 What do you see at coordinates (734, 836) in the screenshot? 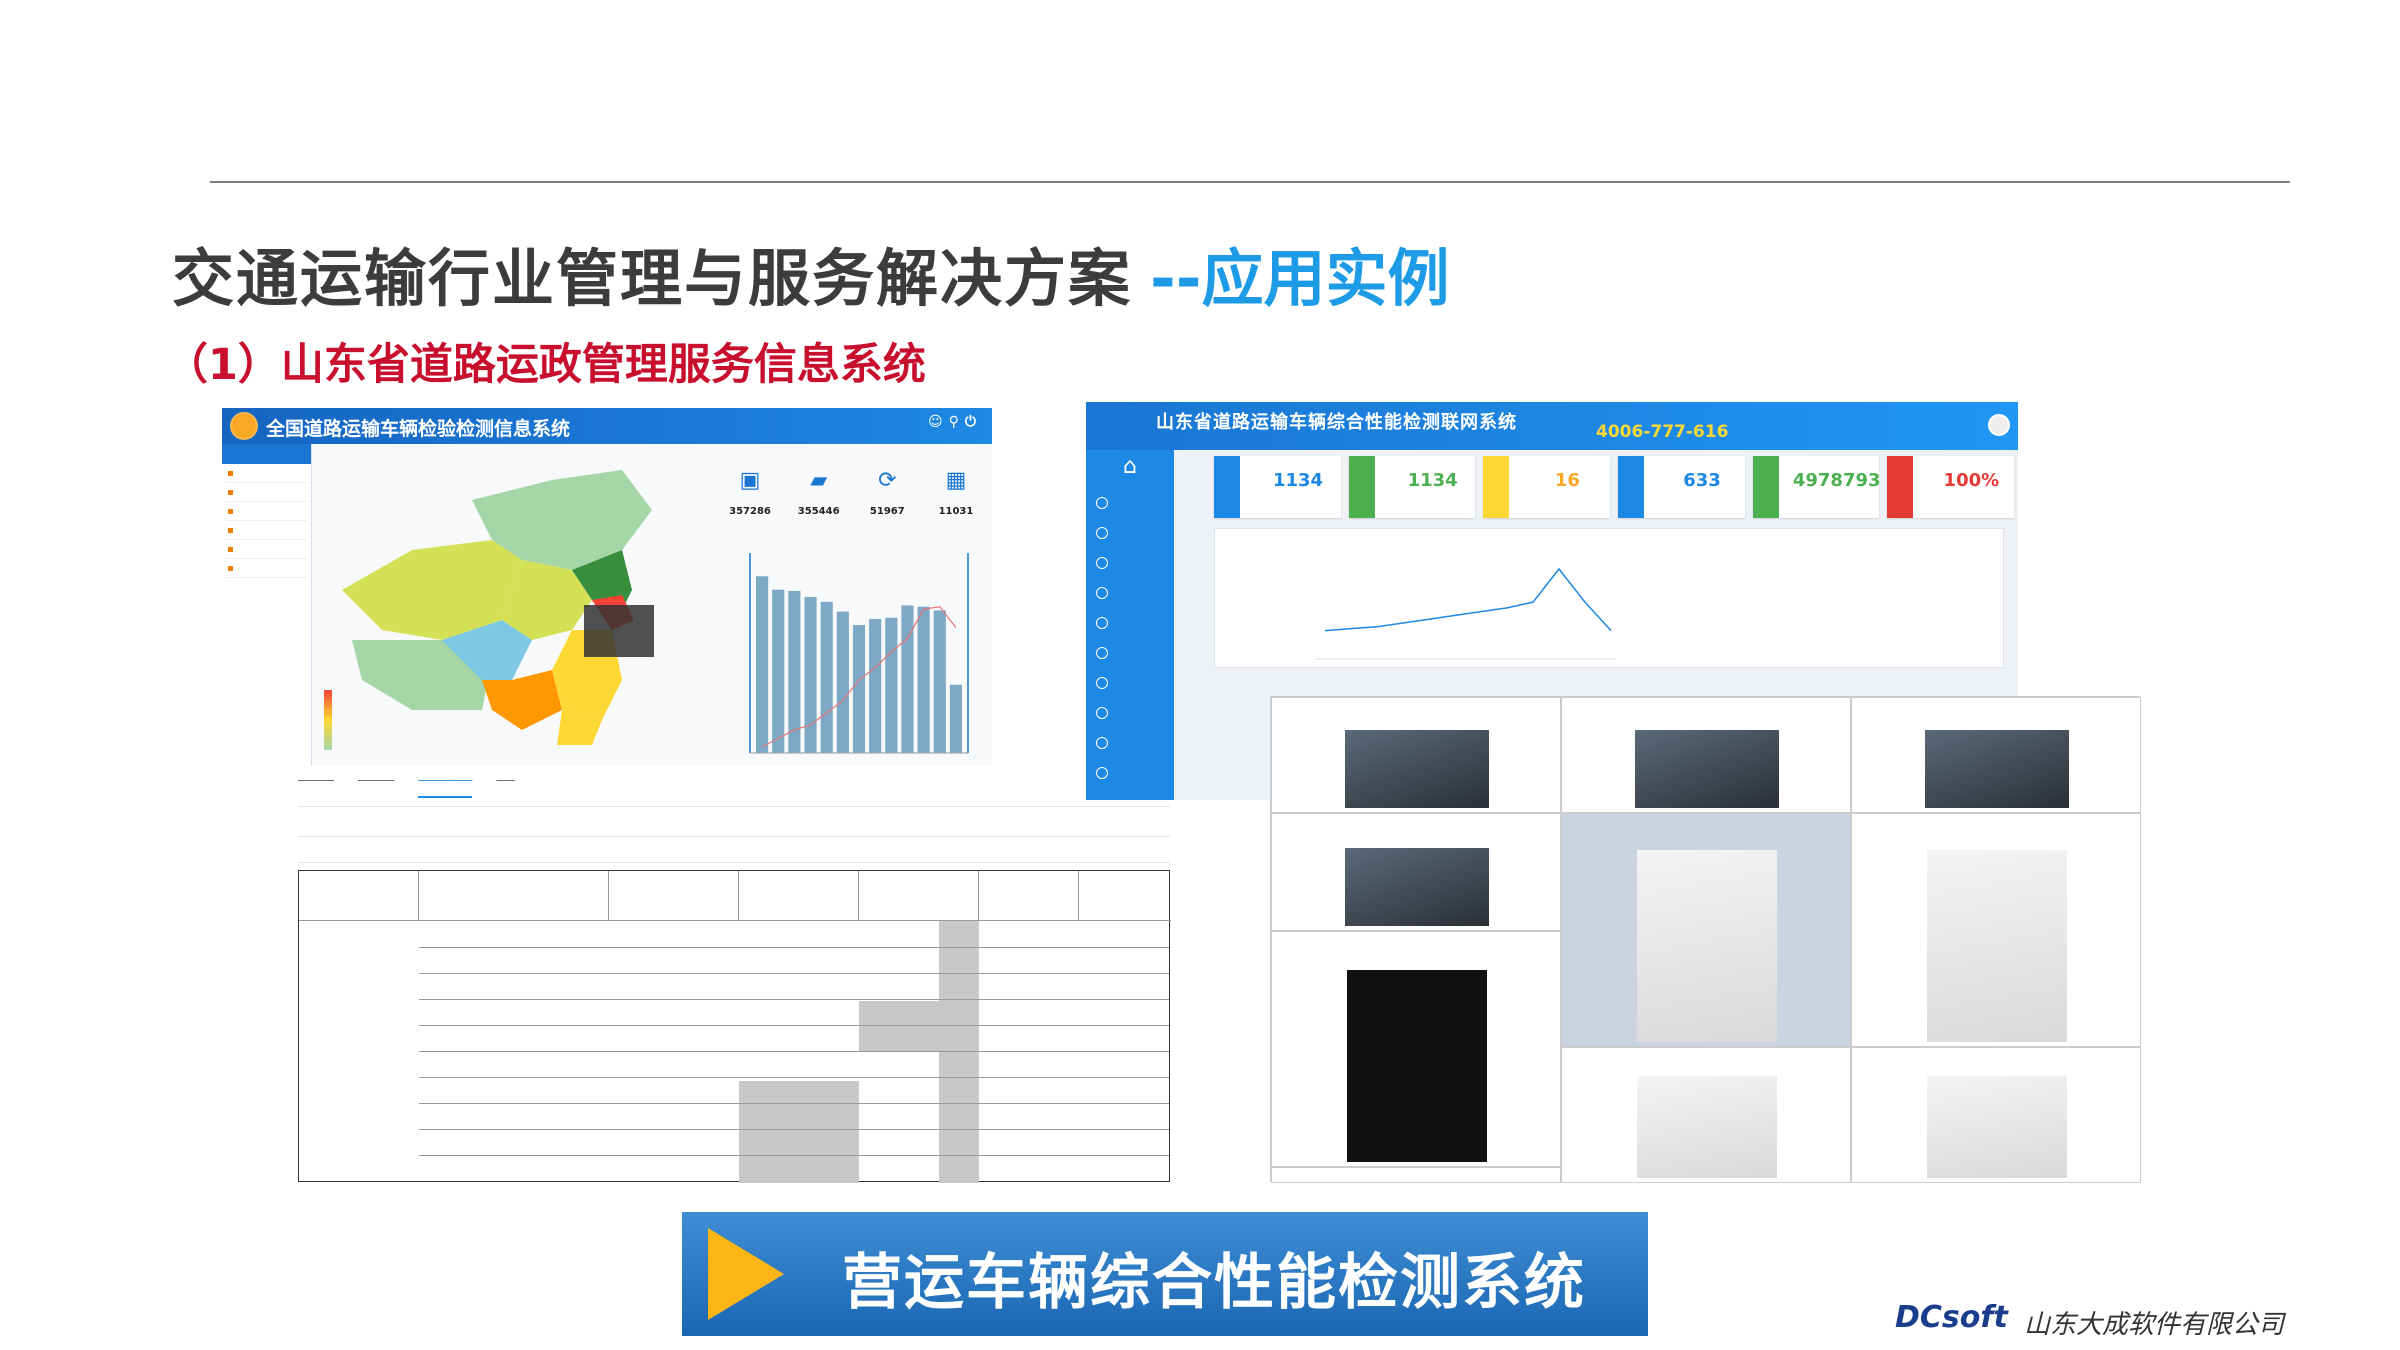
I see `divider` at bounding box center [734, 836].